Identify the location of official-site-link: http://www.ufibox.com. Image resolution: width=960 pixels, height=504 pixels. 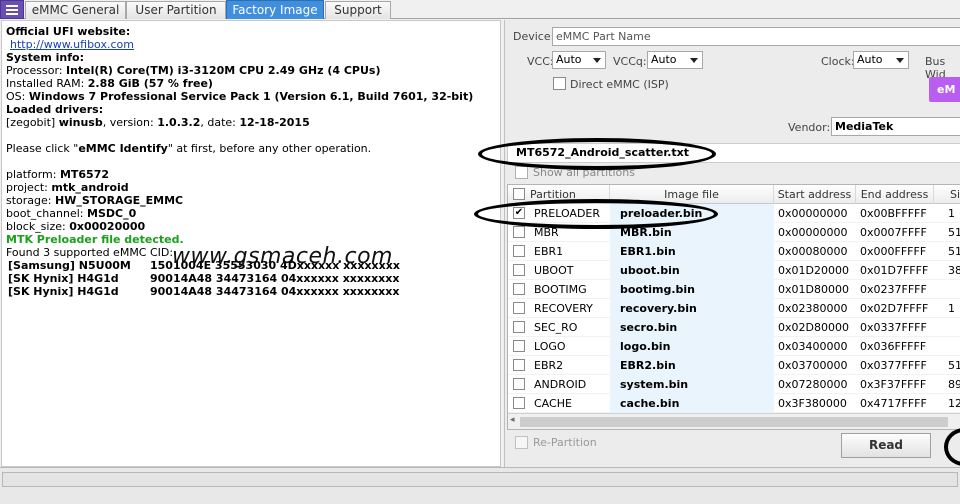
(72, 44).